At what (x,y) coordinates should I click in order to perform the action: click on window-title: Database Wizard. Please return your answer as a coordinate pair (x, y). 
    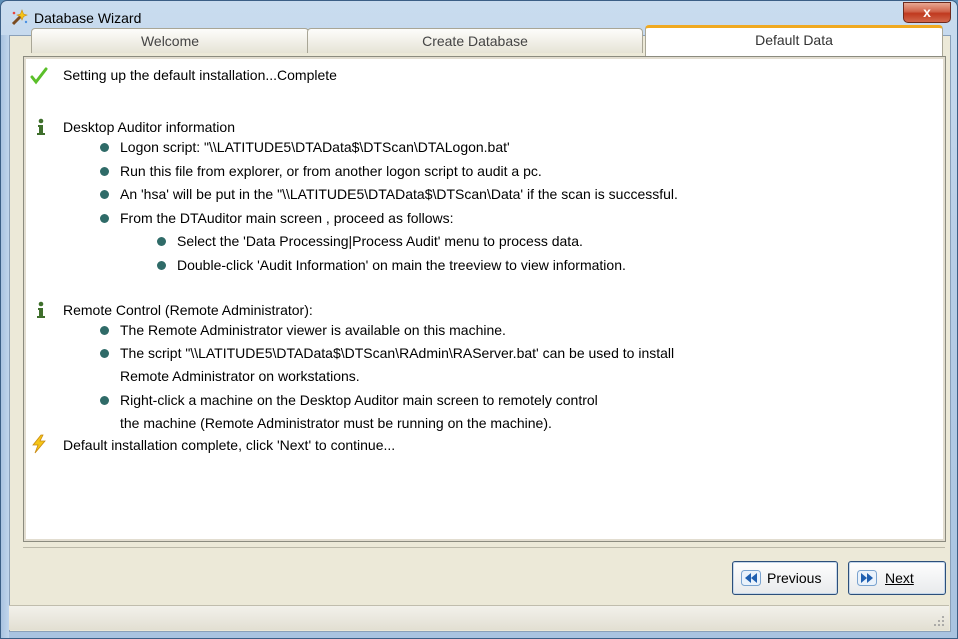
    Looking at the image, I should click on (88, 18).